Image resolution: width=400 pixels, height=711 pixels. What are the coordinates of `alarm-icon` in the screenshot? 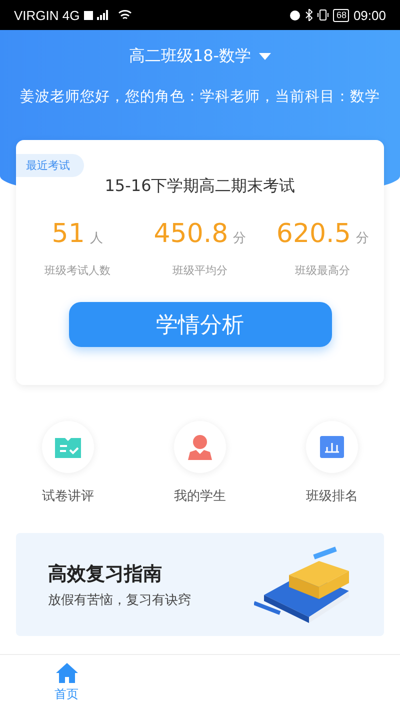 It's located at (295, 15).